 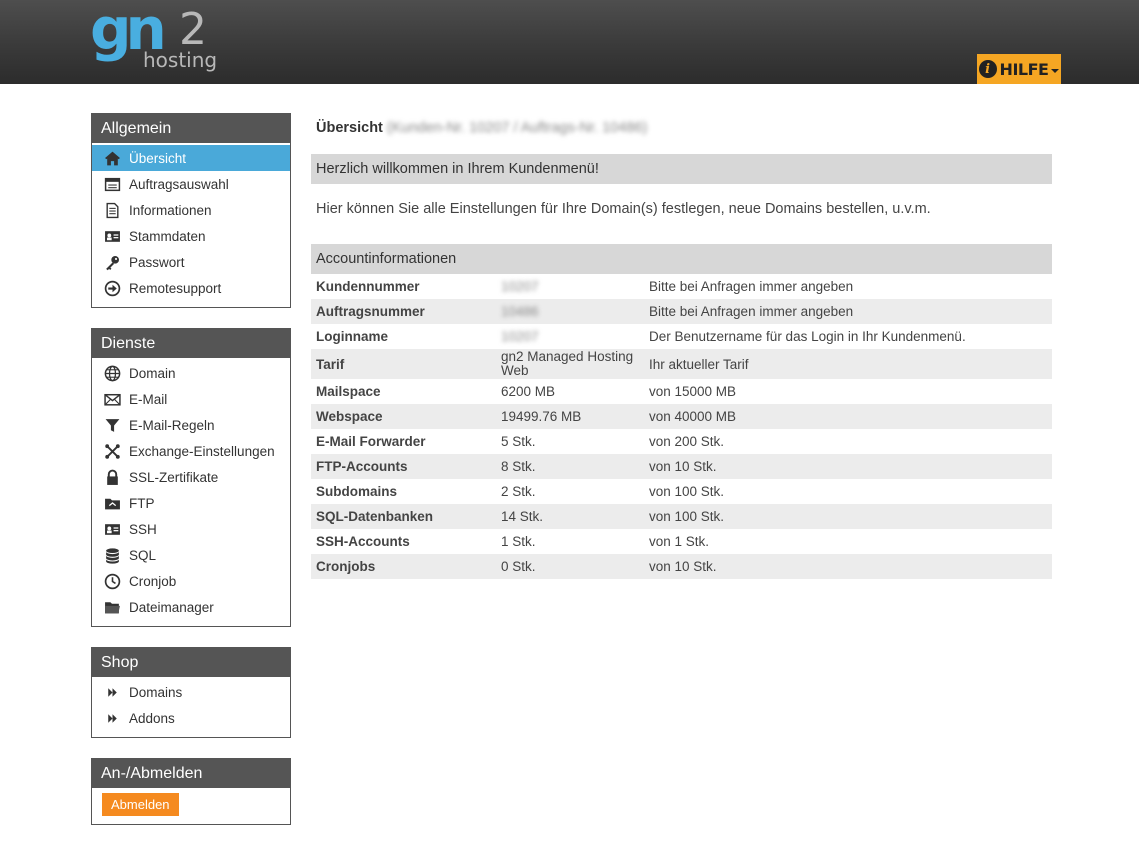 What do you see at coordinates (679, 541) in the screenshot?
I see `row-note: von 1 Stk.` at bounding box center [679, 541].